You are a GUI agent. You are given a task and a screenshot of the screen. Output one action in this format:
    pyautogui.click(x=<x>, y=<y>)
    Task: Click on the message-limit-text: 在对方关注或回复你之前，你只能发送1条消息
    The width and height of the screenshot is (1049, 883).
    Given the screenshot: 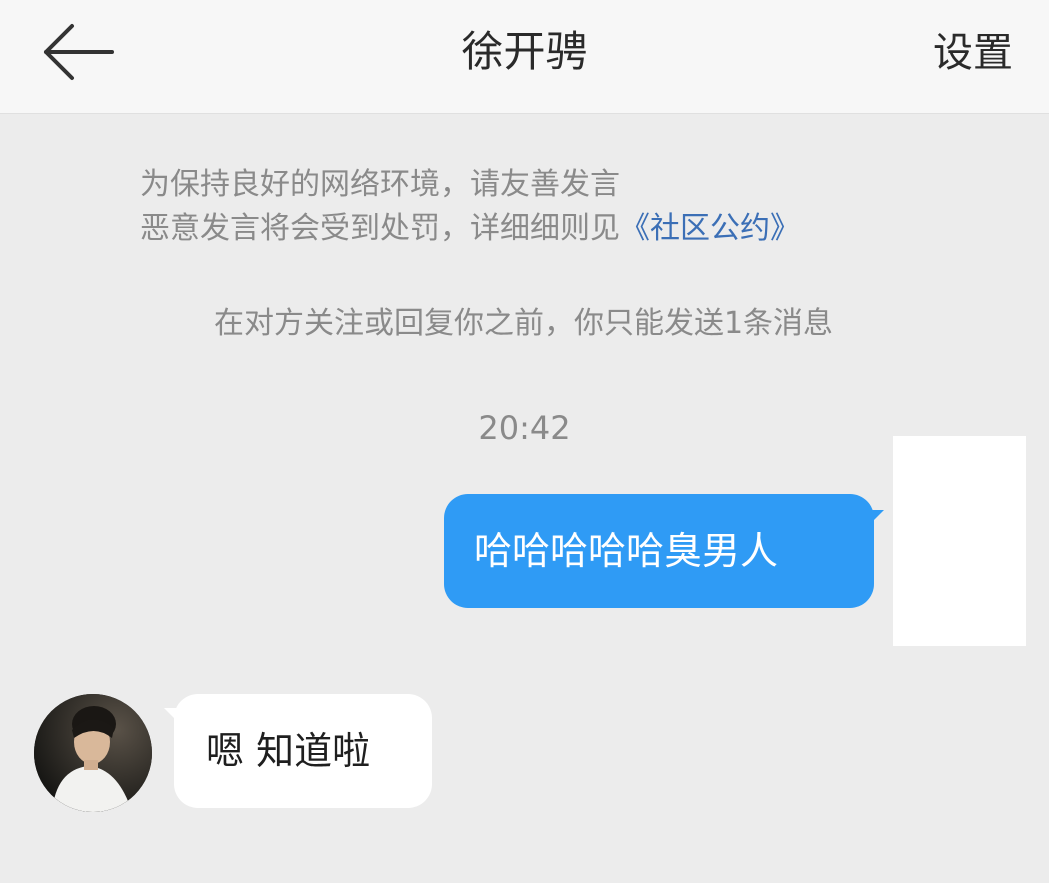 What is the action you would take?
    pyautogui.click(x=523, y=323)
    